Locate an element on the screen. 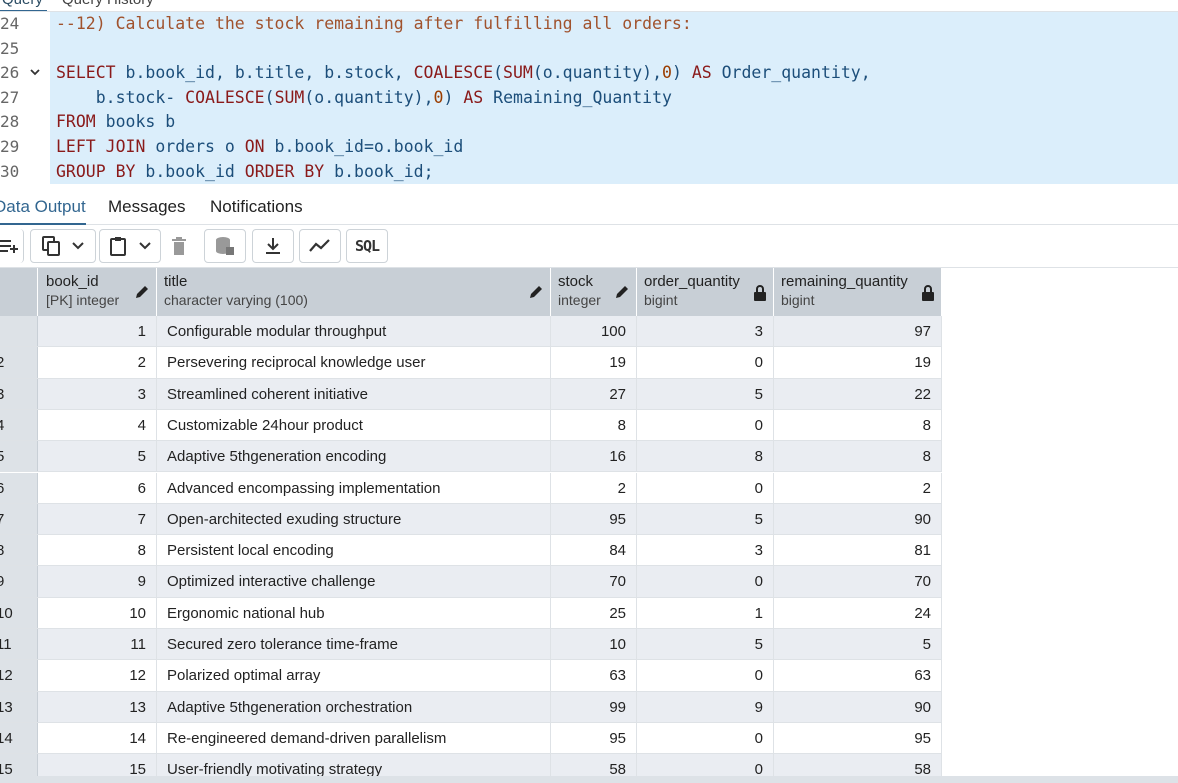 This screenshot has height=783, width=1178. cell-remaining-quantity: 63 is located at coordinates (858, 675).